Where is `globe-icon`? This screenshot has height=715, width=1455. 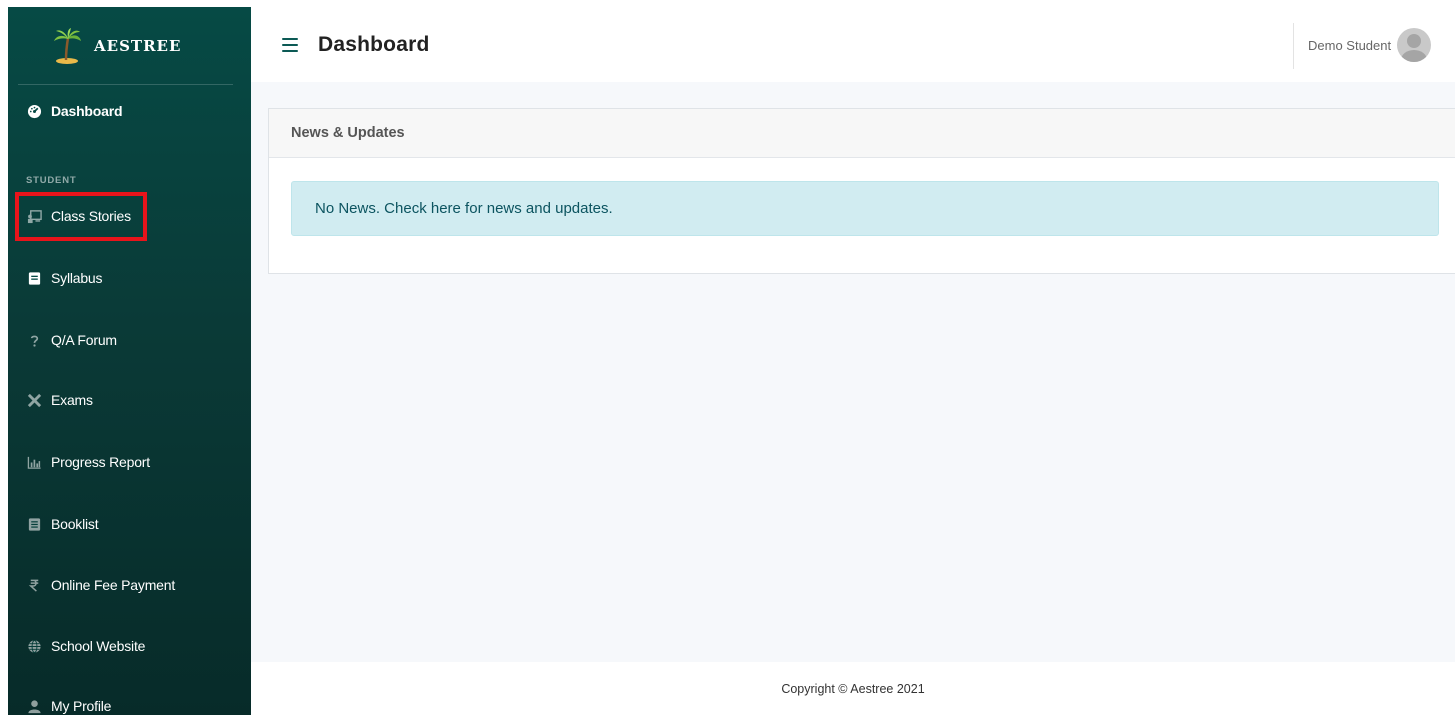 globe-icon is located at coordinates (34, 646).